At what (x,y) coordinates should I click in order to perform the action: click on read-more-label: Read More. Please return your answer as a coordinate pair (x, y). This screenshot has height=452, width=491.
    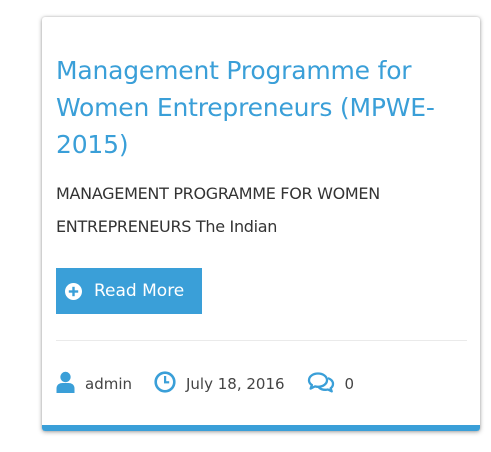
    Looking at the image, I should click on (139, 291).